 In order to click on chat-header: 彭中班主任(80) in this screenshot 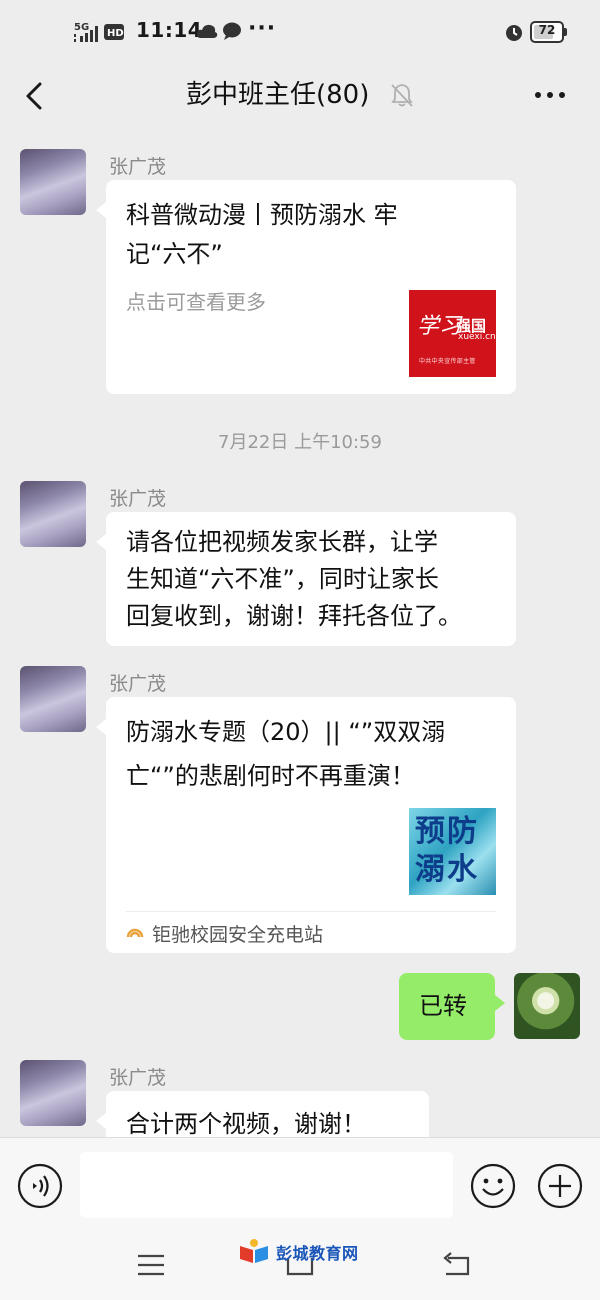, I will do `click(300, 97)`.